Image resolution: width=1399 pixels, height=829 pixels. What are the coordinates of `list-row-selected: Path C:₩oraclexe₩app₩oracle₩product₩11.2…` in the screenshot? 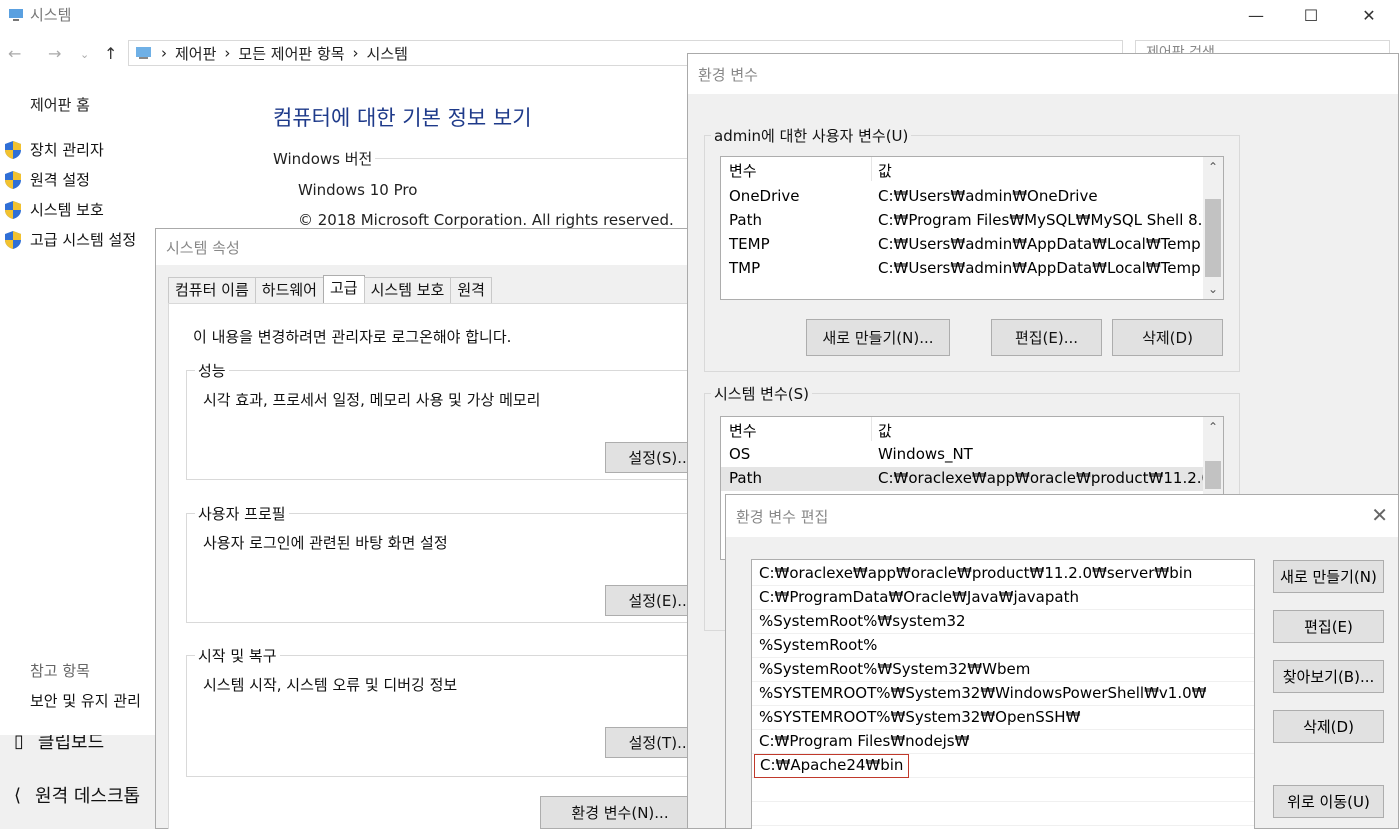 It's located at (972, 479).